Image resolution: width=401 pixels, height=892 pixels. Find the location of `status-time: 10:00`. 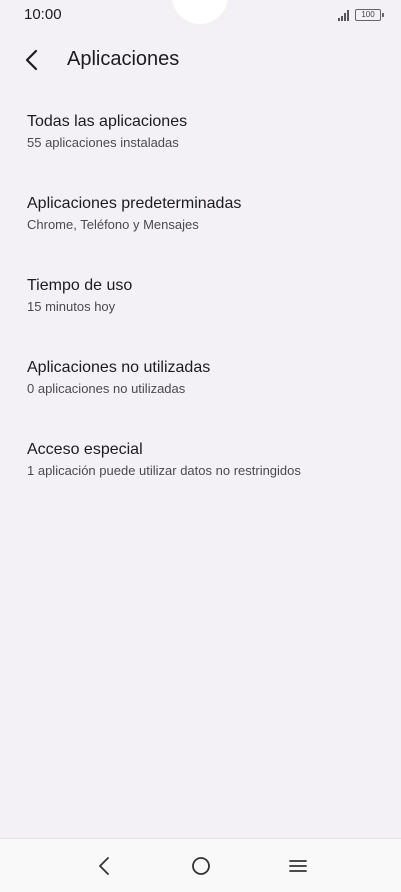

status-time: 10:00 is located at coordinates (43, 14).